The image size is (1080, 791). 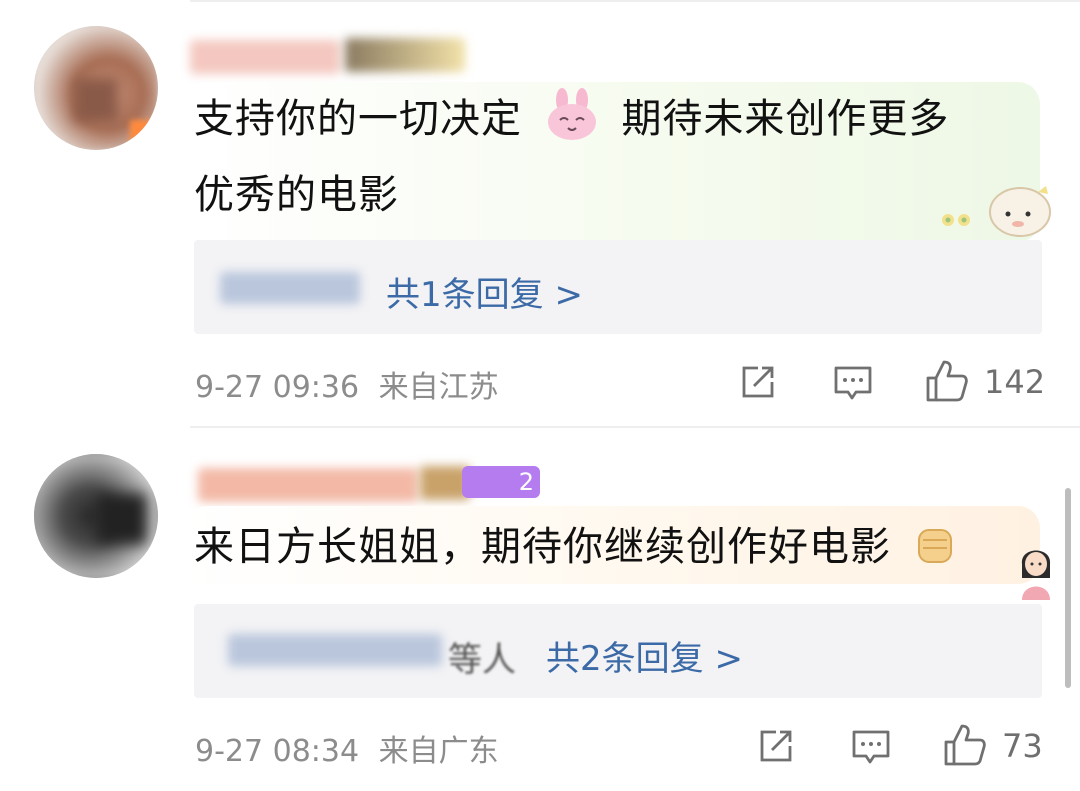 I want to click on comment-text-line2: 优秀的电影, so click(x=296, y=195).